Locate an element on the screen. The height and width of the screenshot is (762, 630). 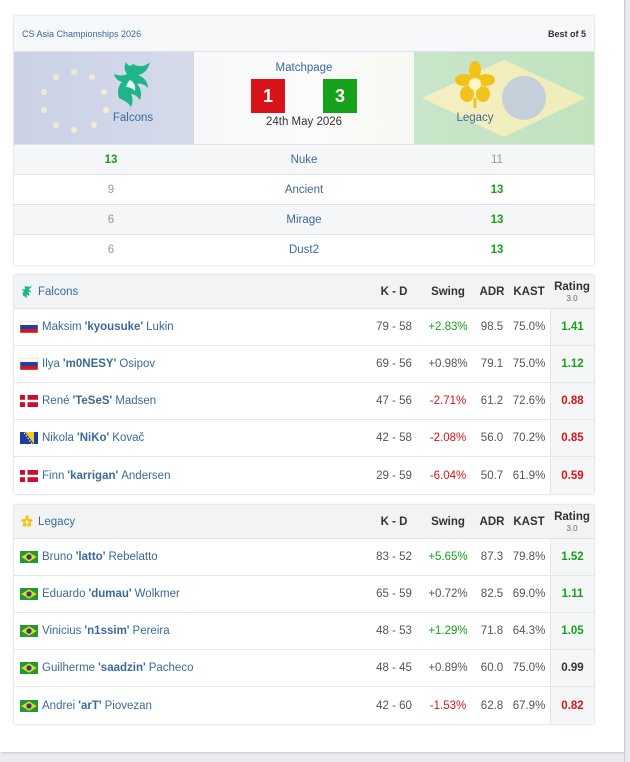
player-kd: 47 - 56 is located at coordinates (394, 401).